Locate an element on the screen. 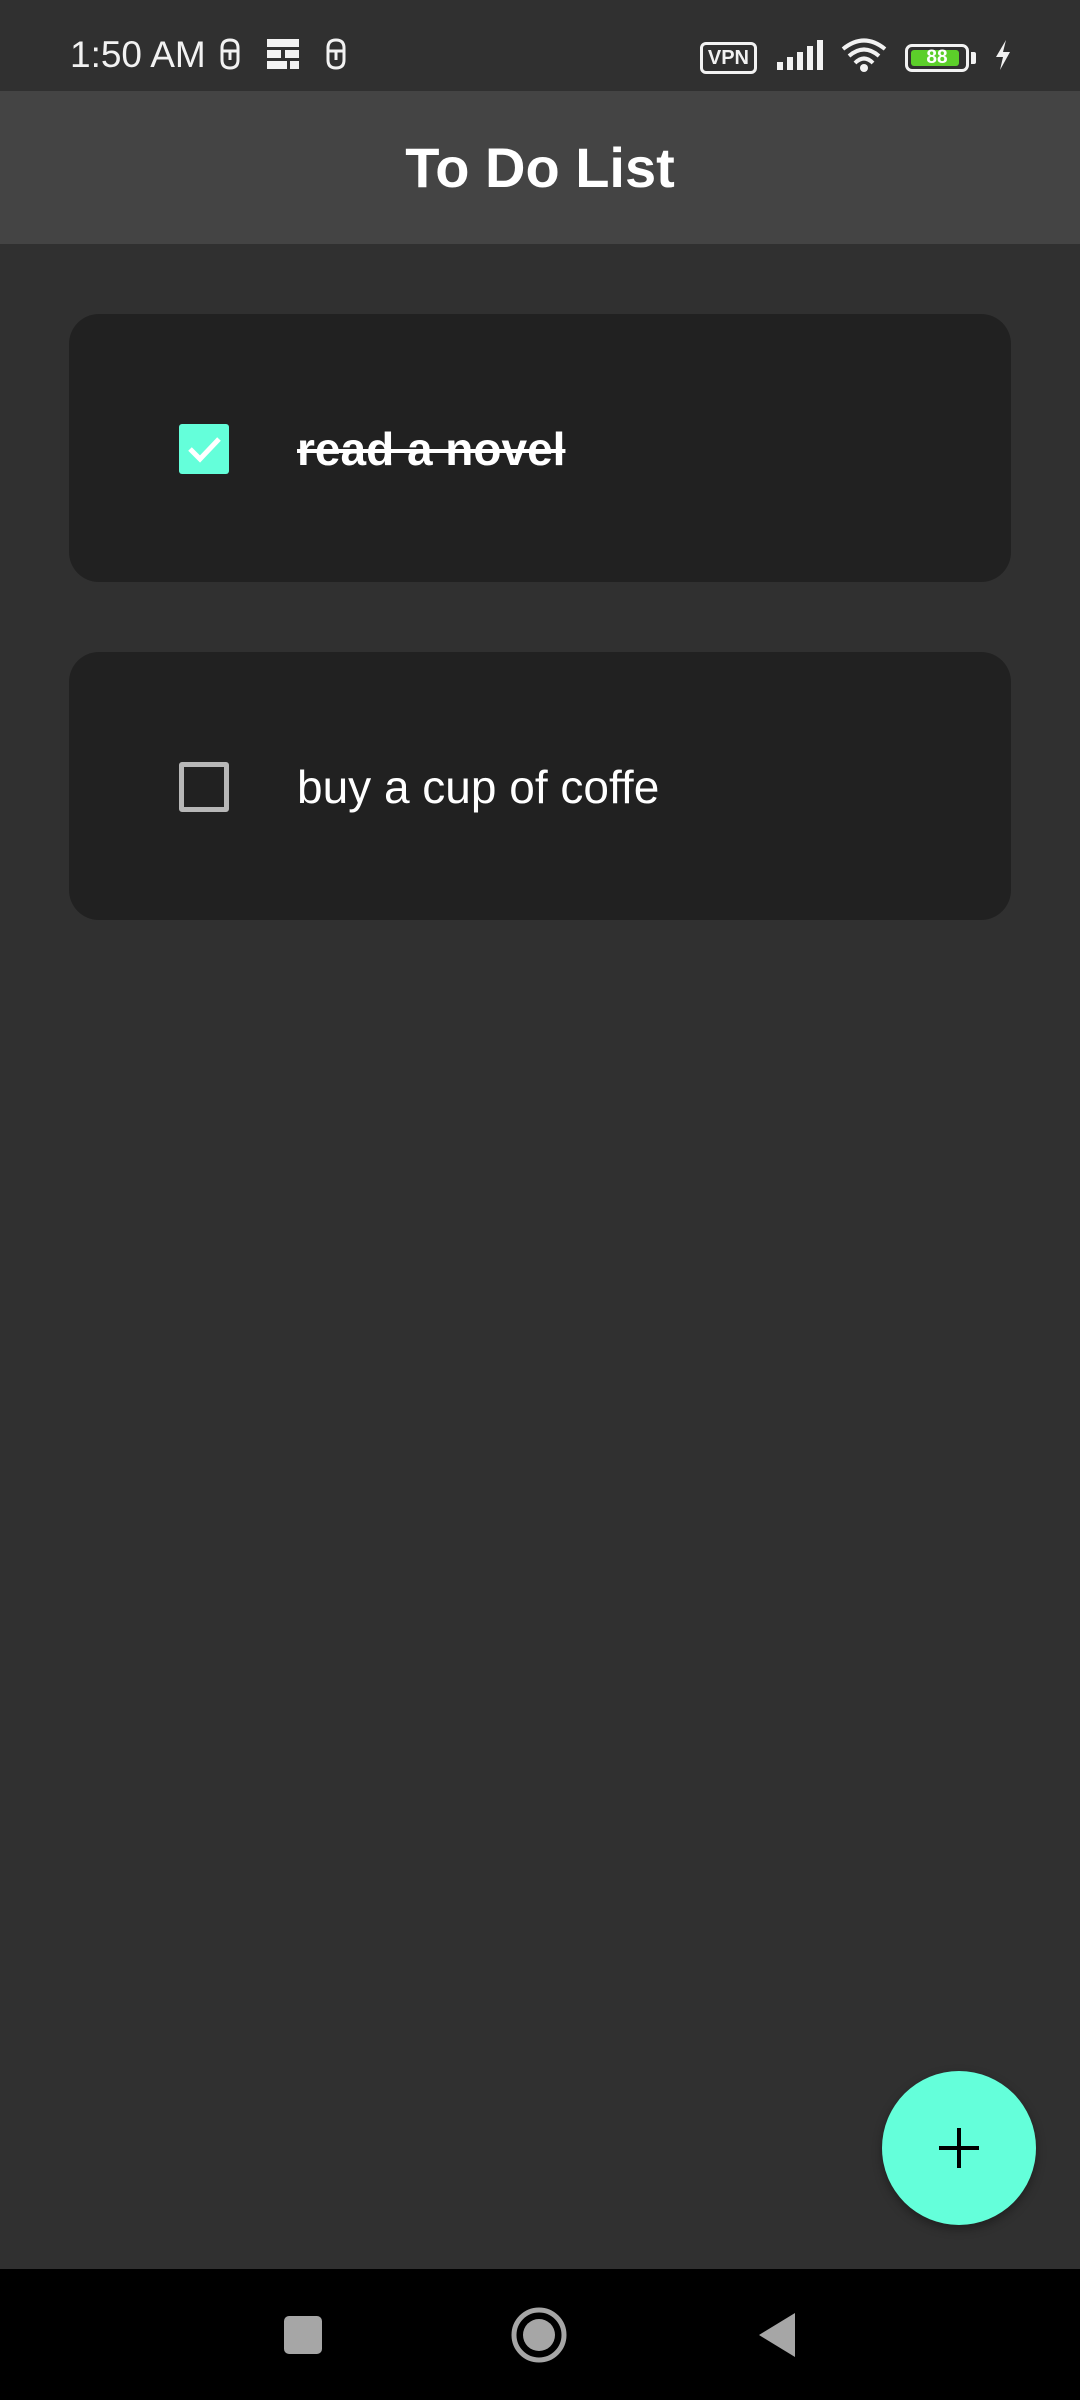 This screenshot has height=2400, width=1080. battery-cap is located at coordinates (973, 57).